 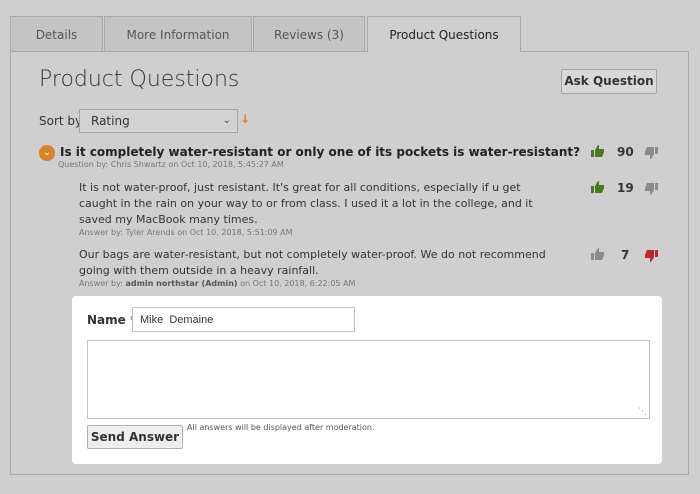 What do you see at coordinates (309, 33) in the screenshot?
I see `tab-reviews: Reviews (3)` at bounding box center [309, 33].